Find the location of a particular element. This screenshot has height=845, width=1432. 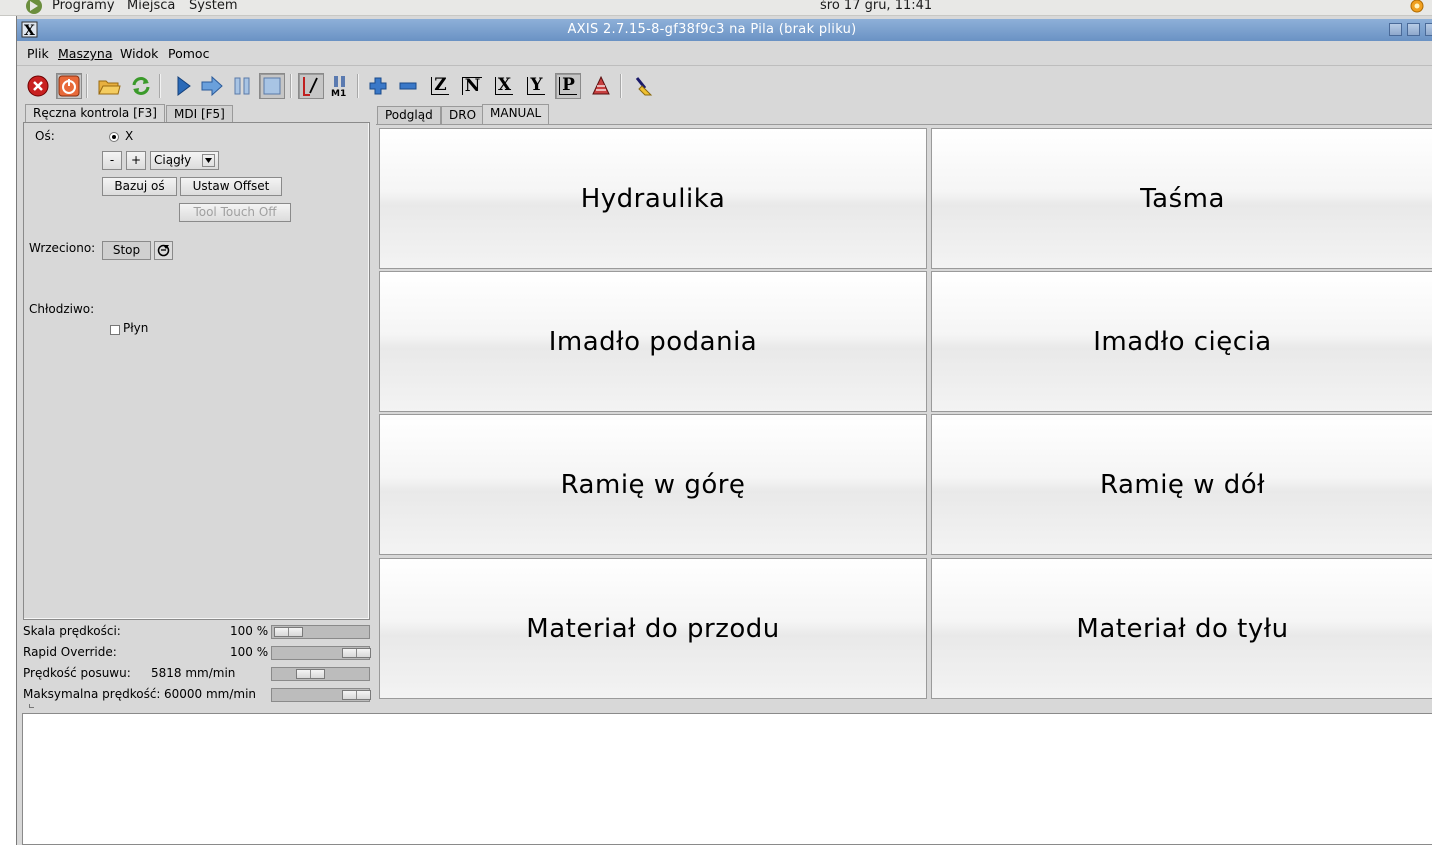

view-x-button: X is located at coordinates (504, 86).